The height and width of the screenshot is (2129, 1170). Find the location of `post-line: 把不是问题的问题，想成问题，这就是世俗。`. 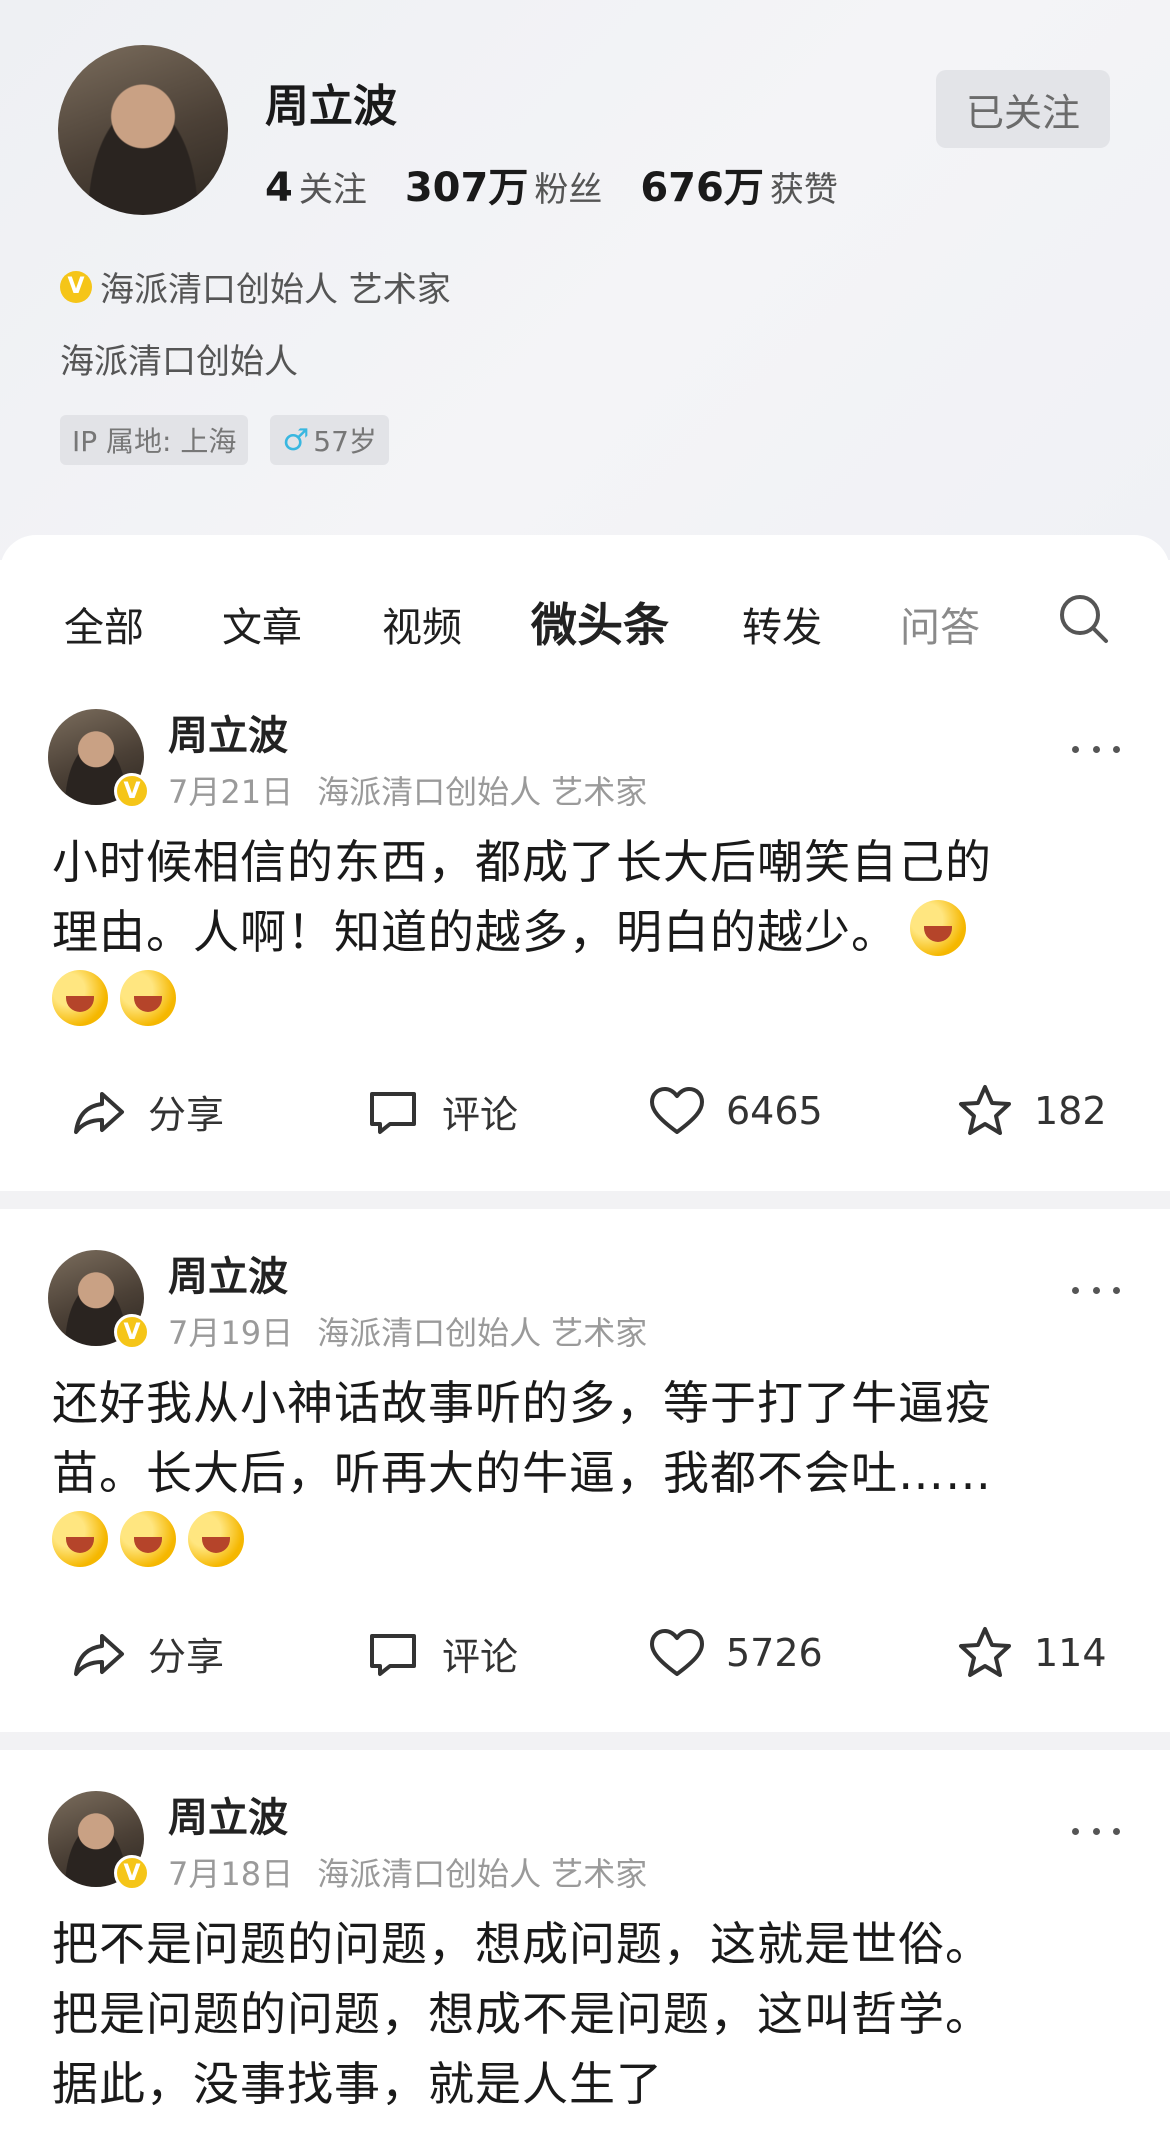

post-line: 把不是问题的问题，想成问题，这就是世俗。 is located at coordinates (522, 1944).